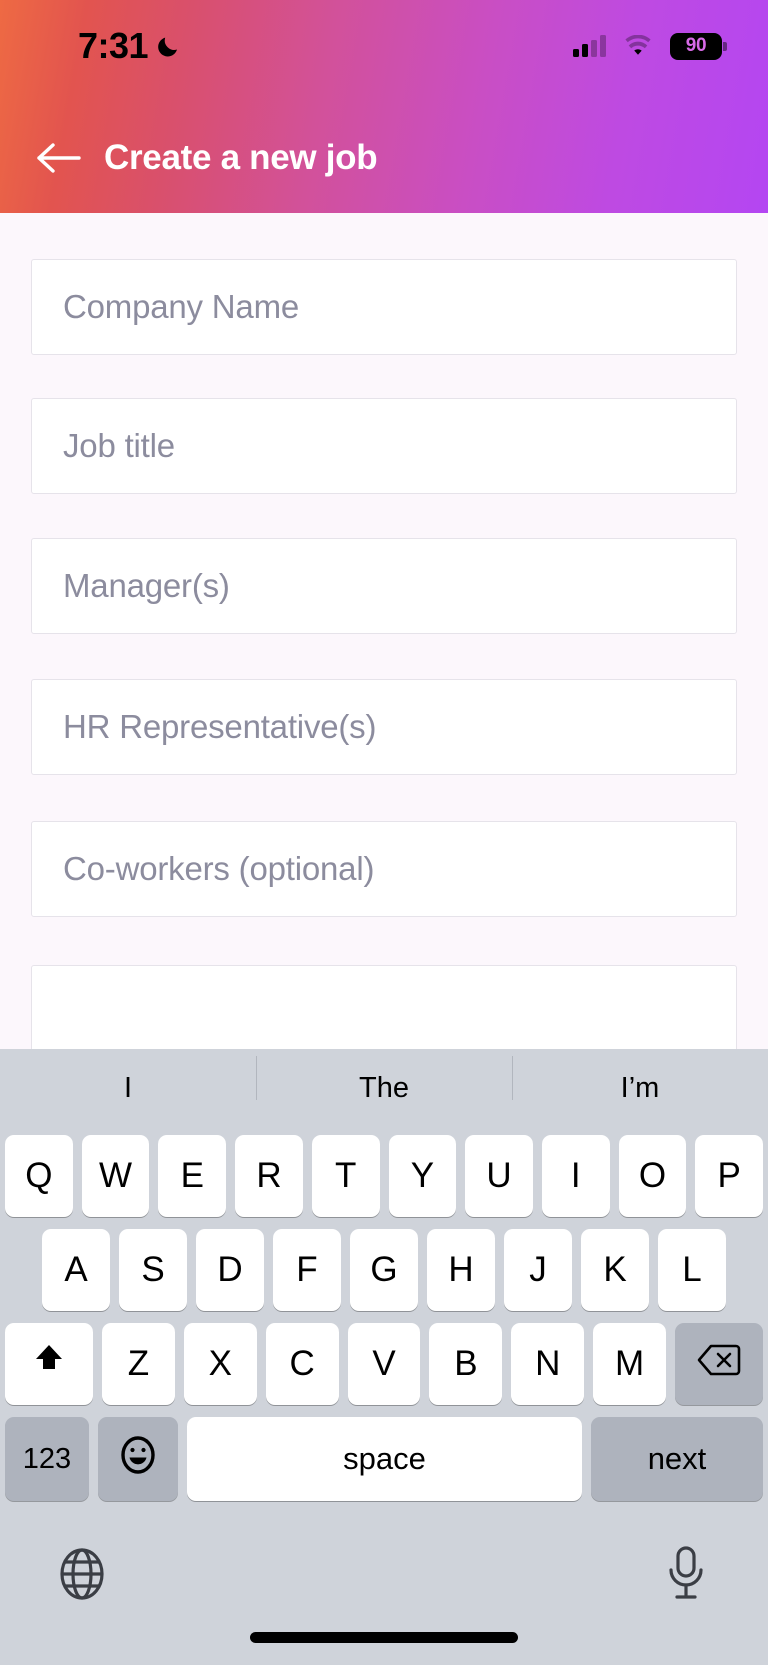  I want to click on suggestion-bar: I The I’m, so click(384, 1088).